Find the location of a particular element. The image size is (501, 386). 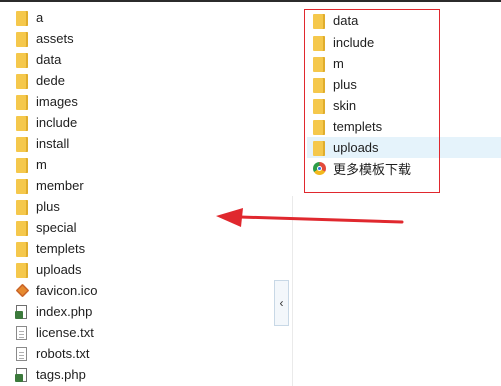

chevron-left-icon: ‹ is located at coordinates (281, 303).